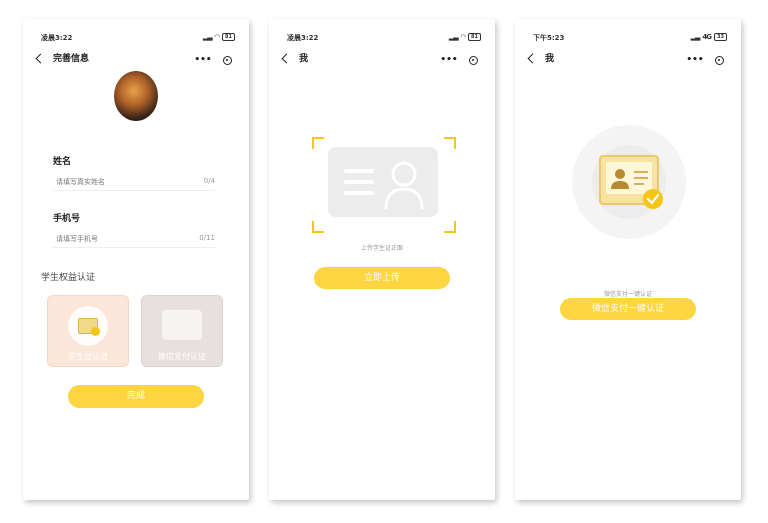 The width and height of the screenshot is (768, 523). Describe the element at coordinates (381, 248) in the screenshot. I see `upload-hint: 上传学生证正面` at that location.